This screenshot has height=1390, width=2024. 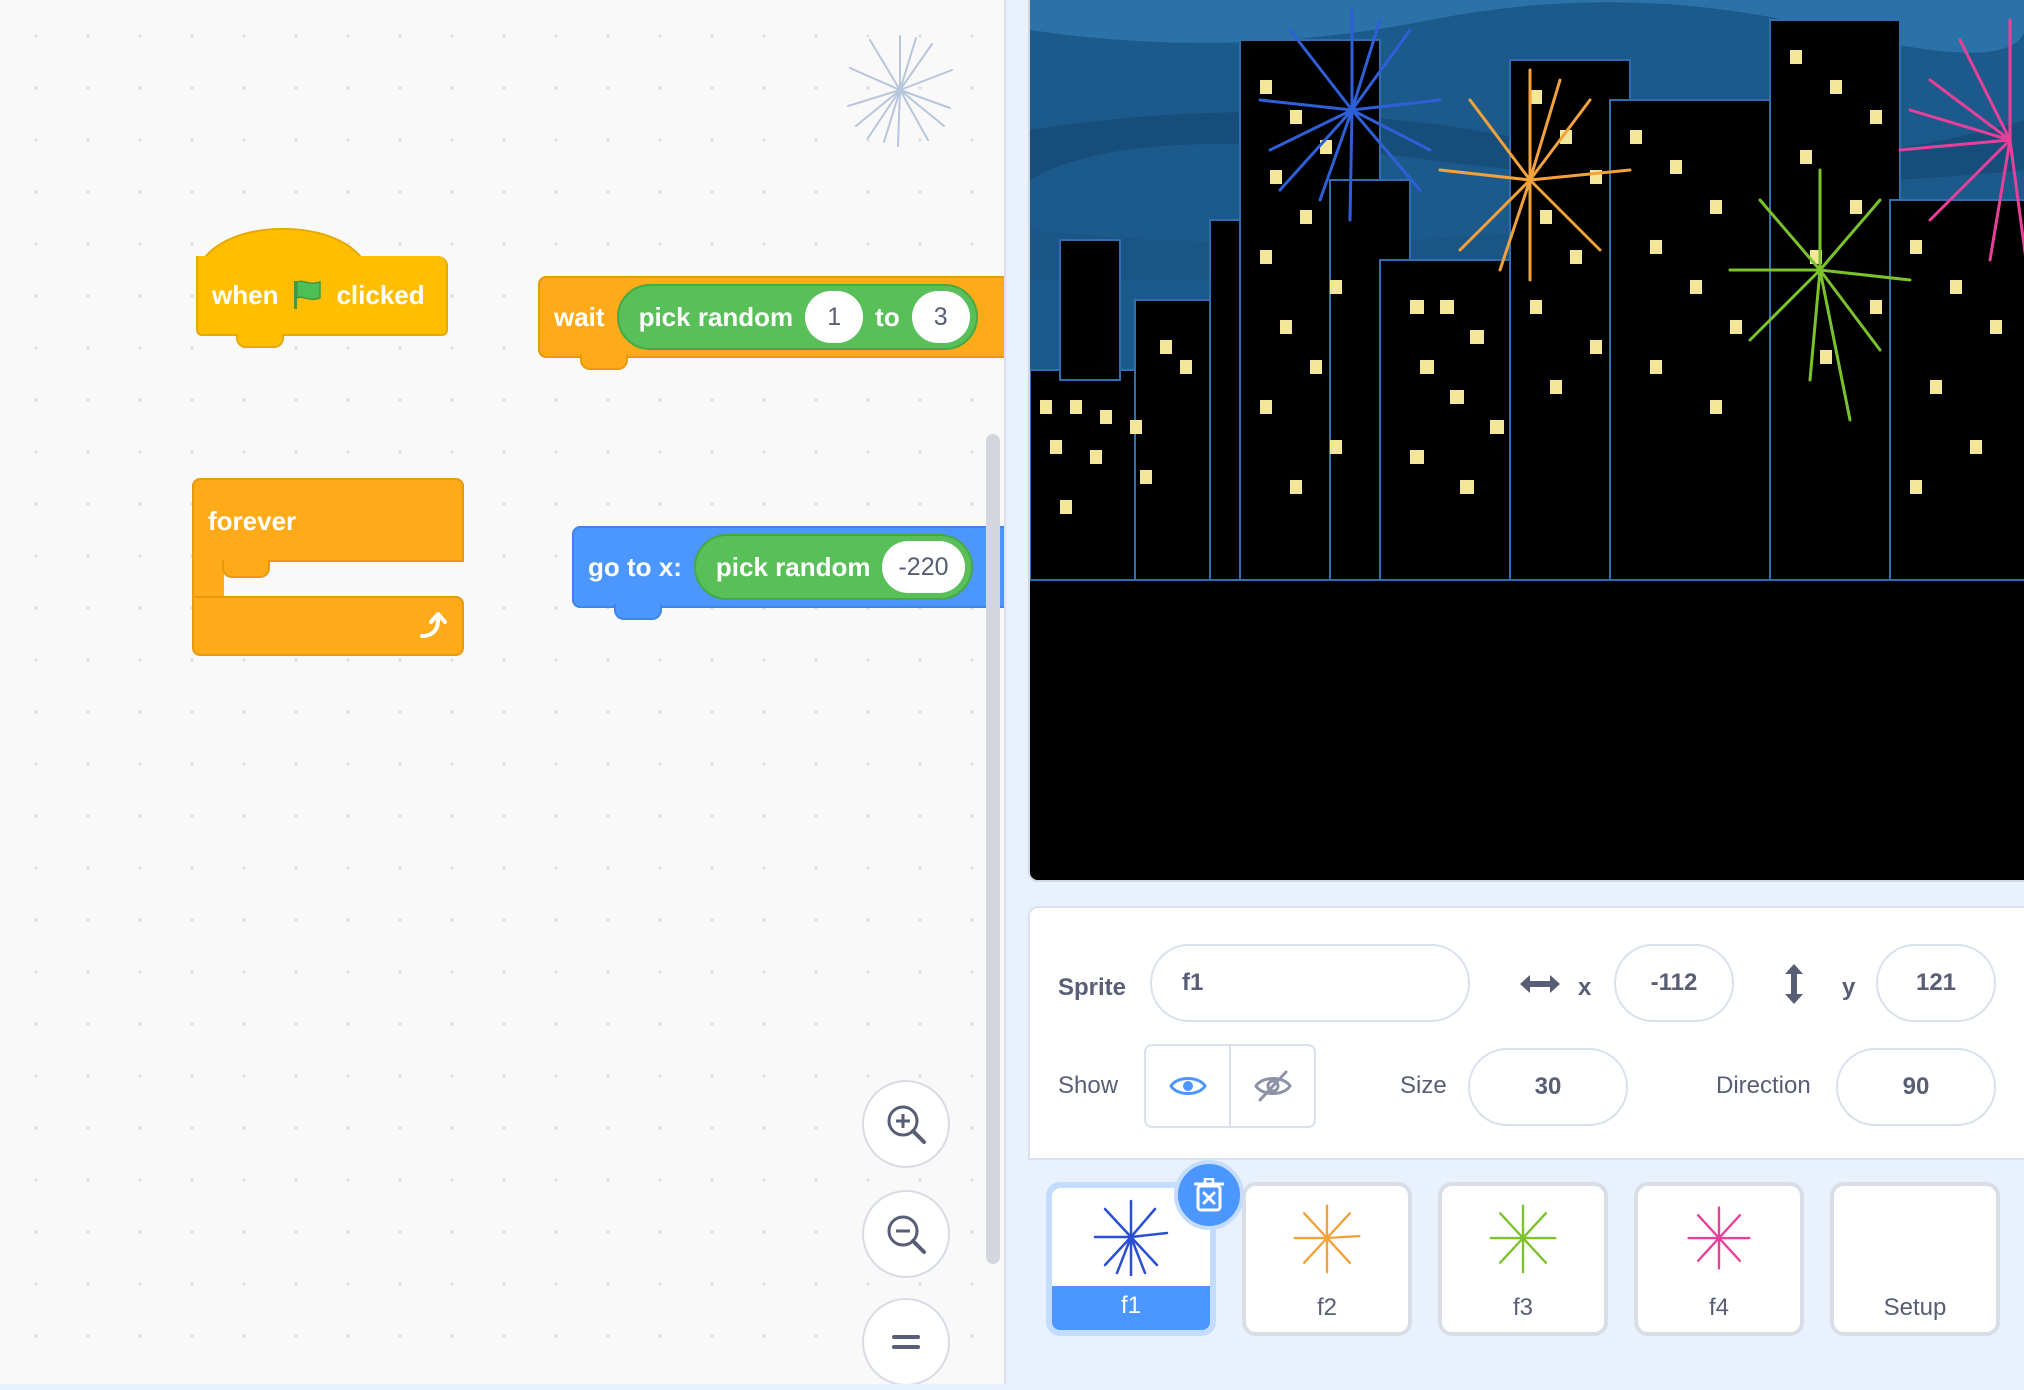 I want to click on go-to-x-block: go to x: pick random -220, so click(x=788, y=573).